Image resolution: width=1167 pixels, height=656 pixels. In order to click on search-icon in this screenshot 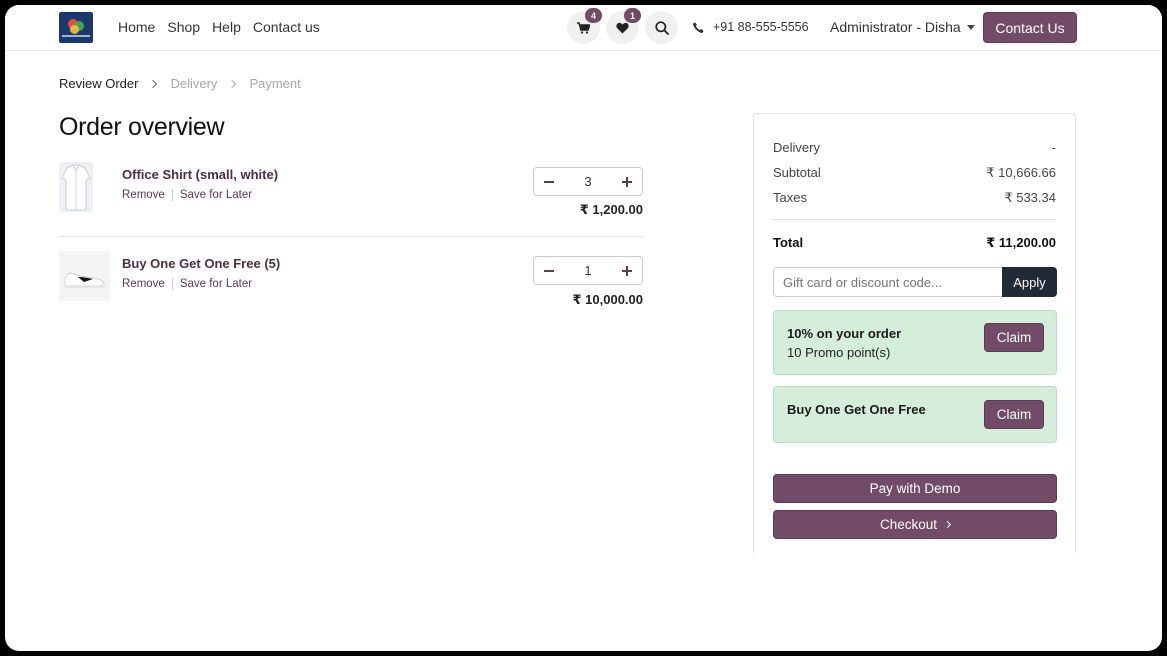, I will do `click(661, 27)`.